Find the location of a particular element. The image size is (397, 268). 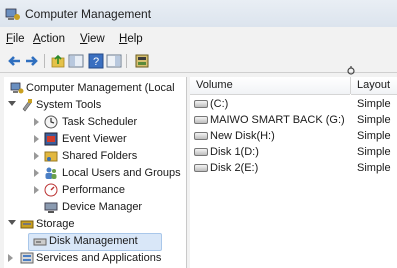

export-icon is located at coordinates (142, 61).